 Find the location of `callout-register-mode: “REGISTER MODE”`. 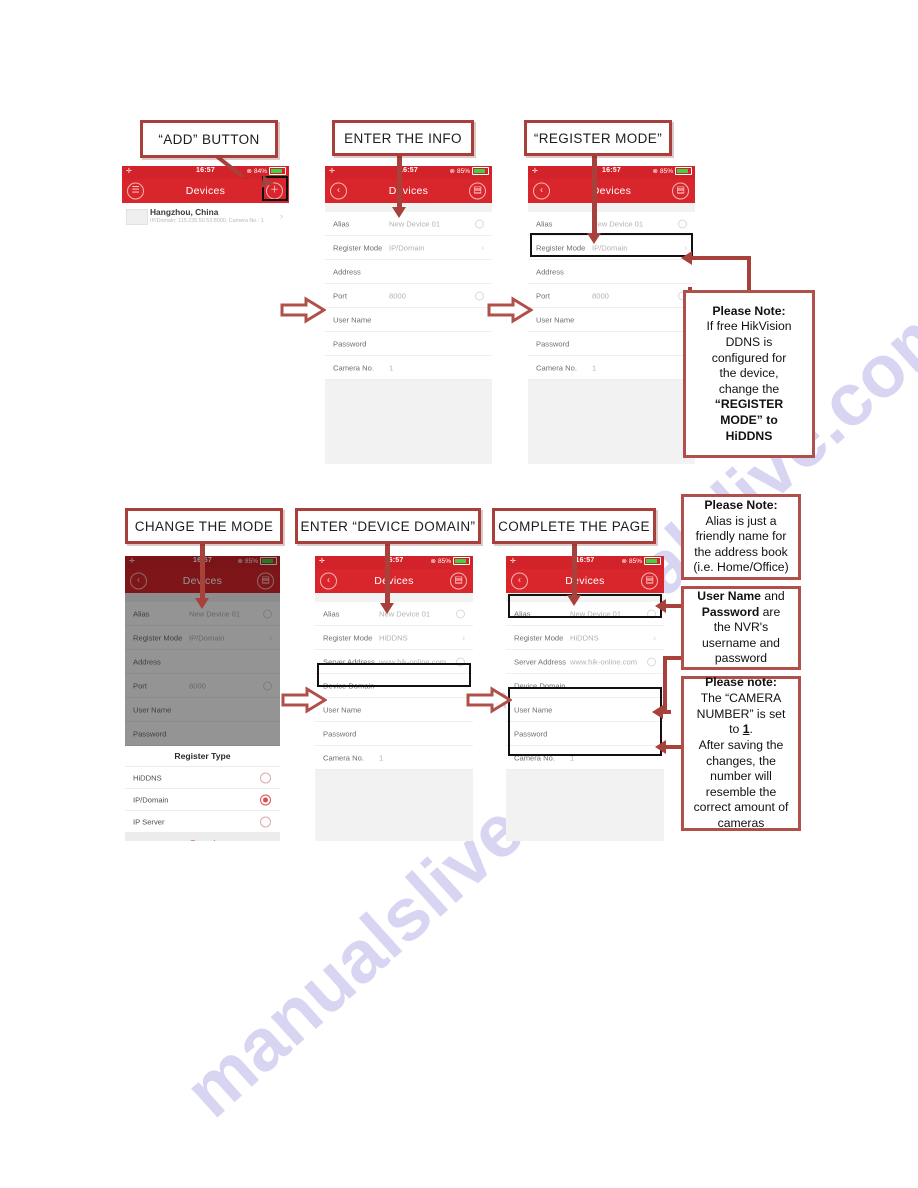

callout-register-mode: “REGISTER MODE” is located at coordinates (598, 138).